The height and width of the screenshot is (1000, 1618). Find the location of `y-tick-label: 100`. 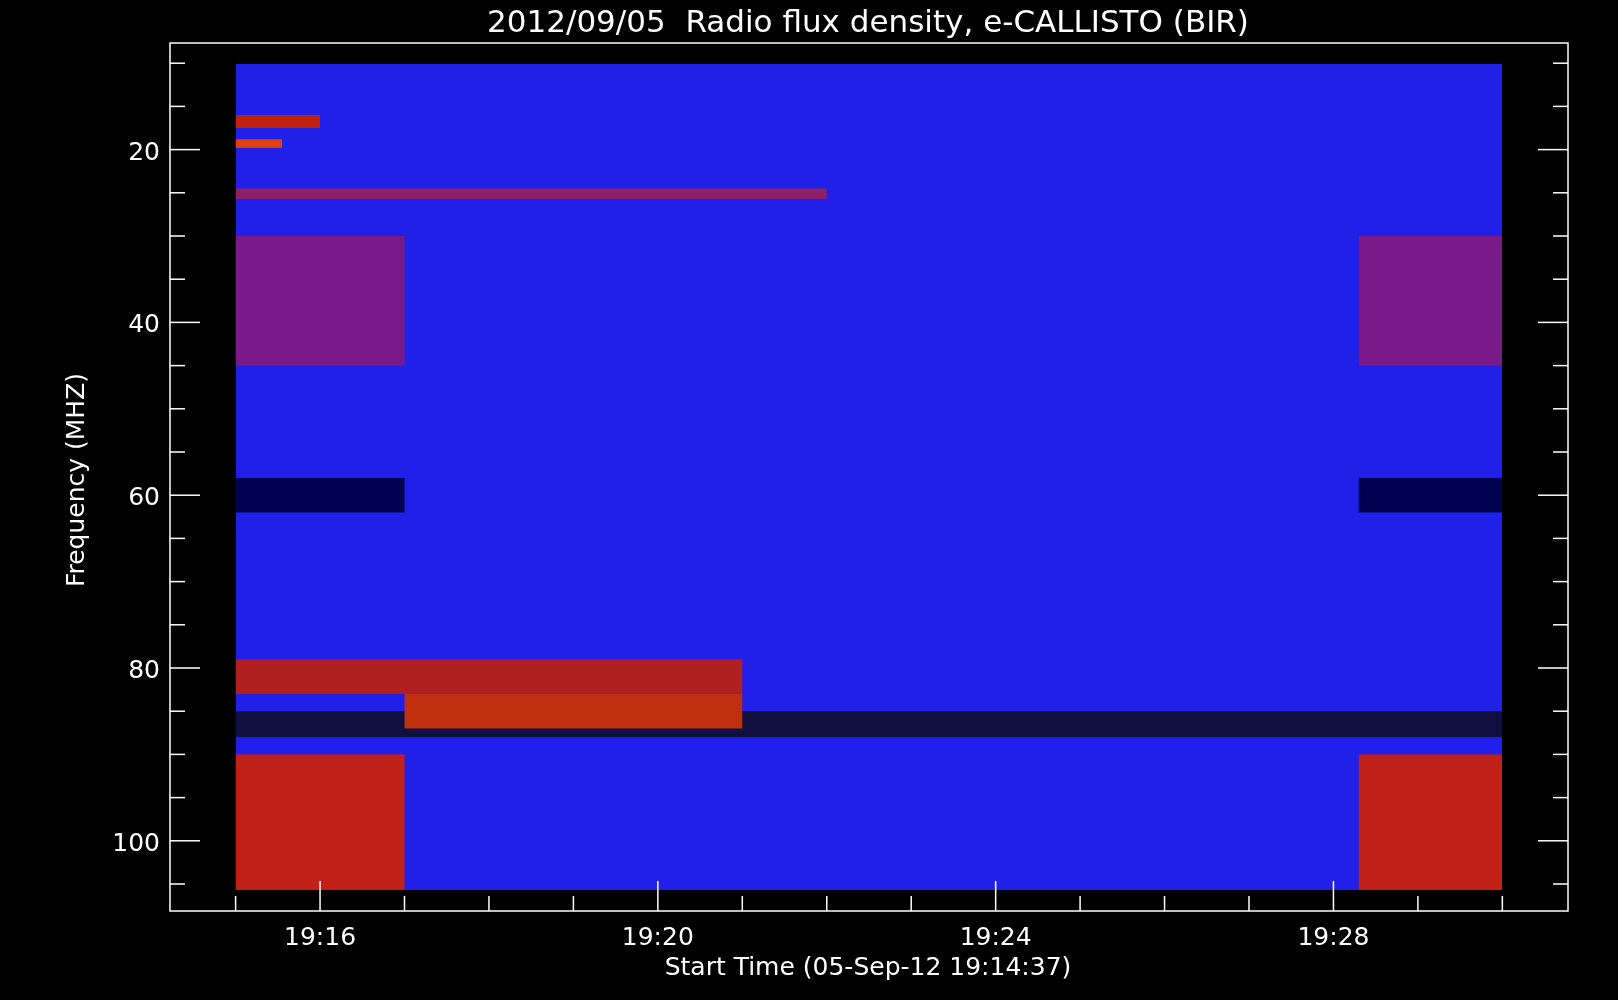

y-tick-label: 100 is located at coordinates (136, 842).